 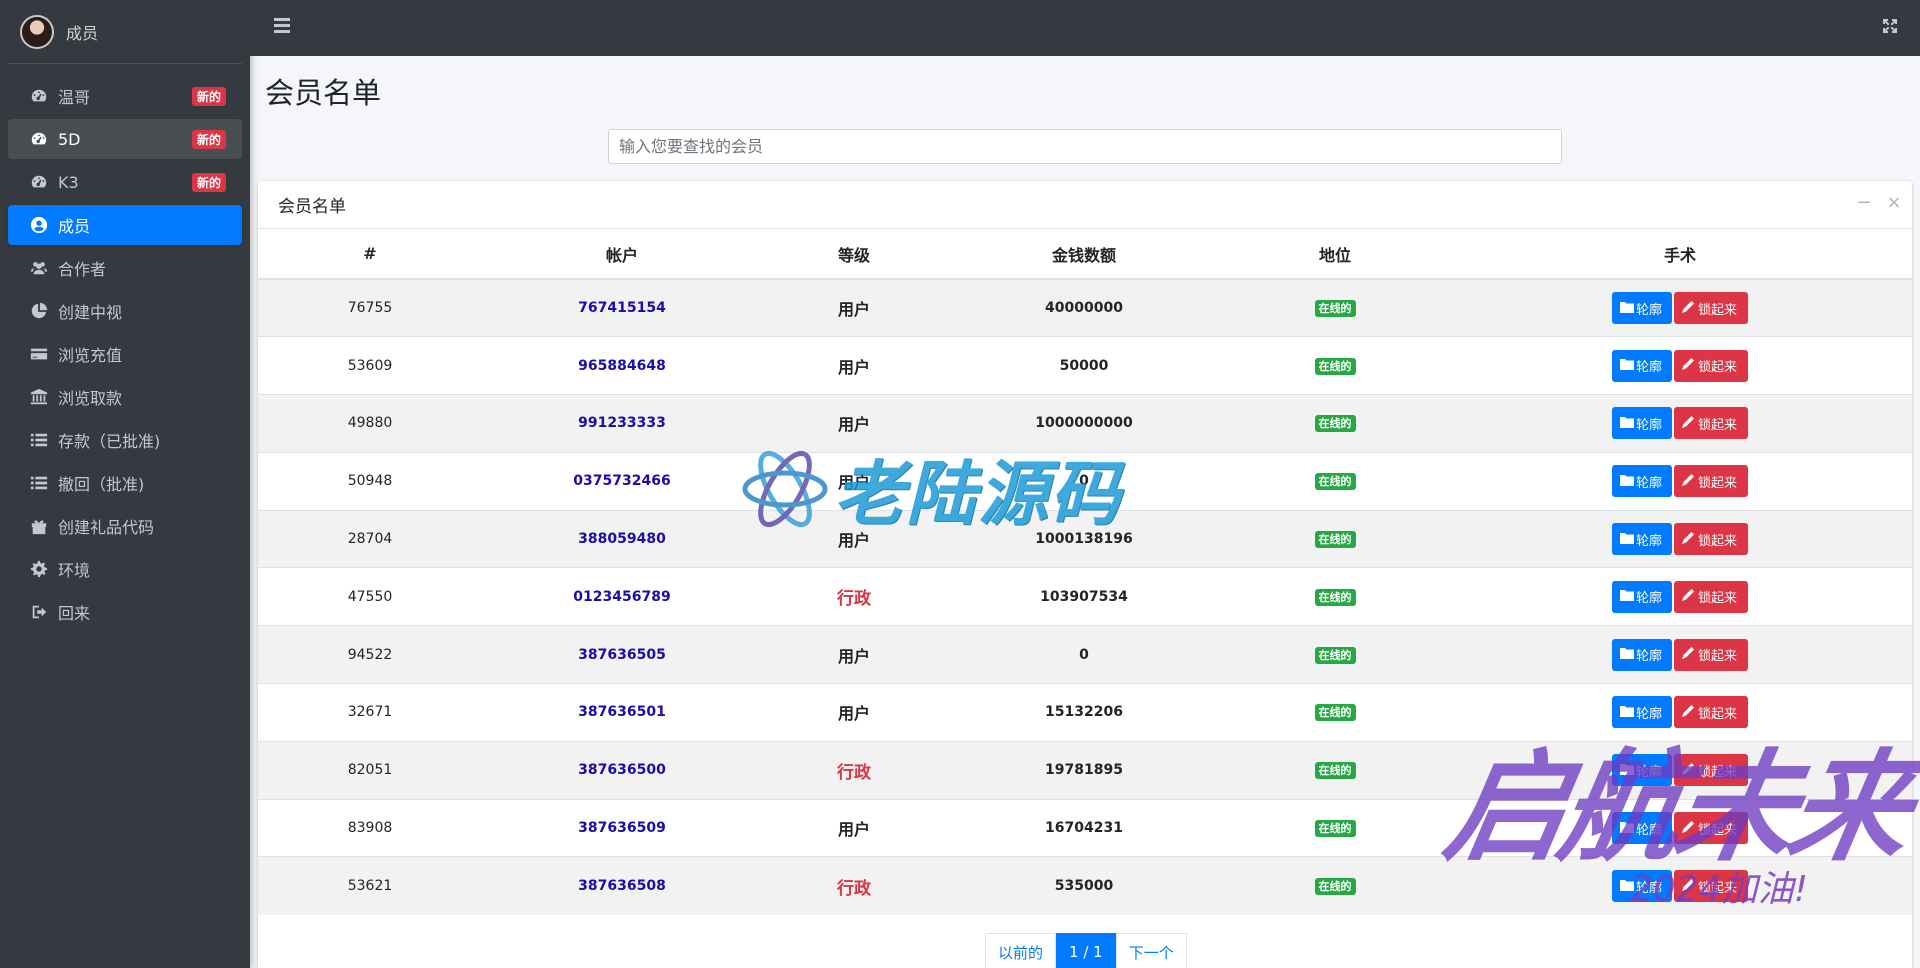 I want to click on user-panel: 成员, so click(x=125, y=32).